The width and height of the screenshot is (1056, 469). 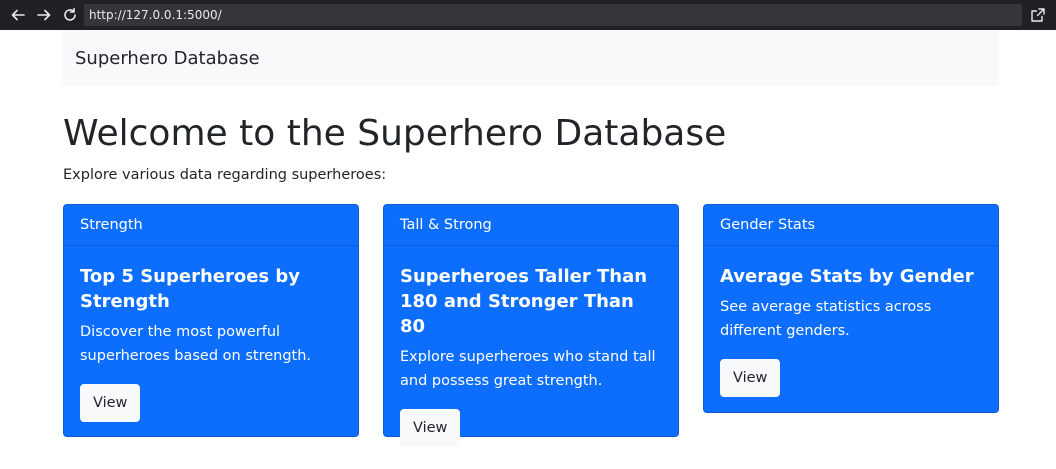 What do you see at coordinates (190, 289) in the screenshot?
I see `card-title: Top 5 Superheroes by Strength` at bounding box center [190, 289].